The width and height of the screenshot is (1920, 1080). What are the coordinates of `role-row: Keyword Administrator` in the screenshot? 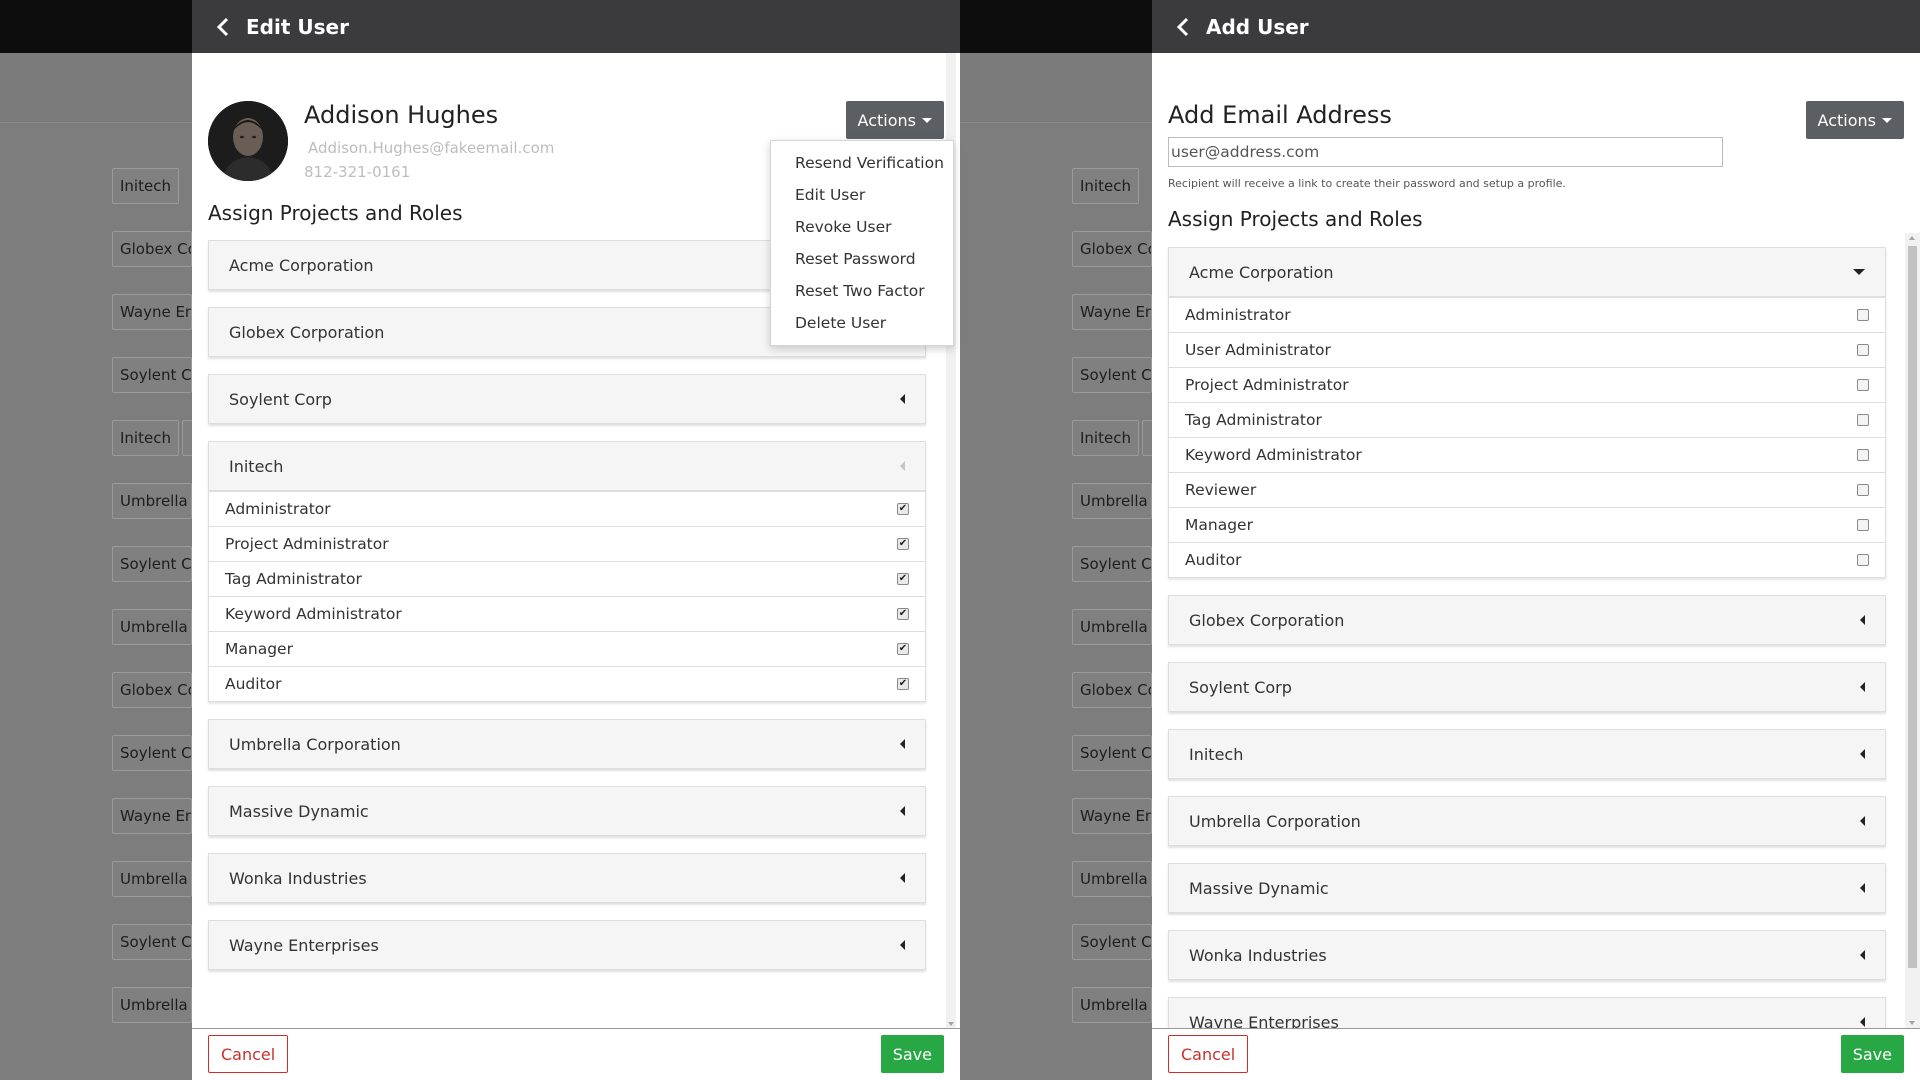 It's located at (1527, 454).